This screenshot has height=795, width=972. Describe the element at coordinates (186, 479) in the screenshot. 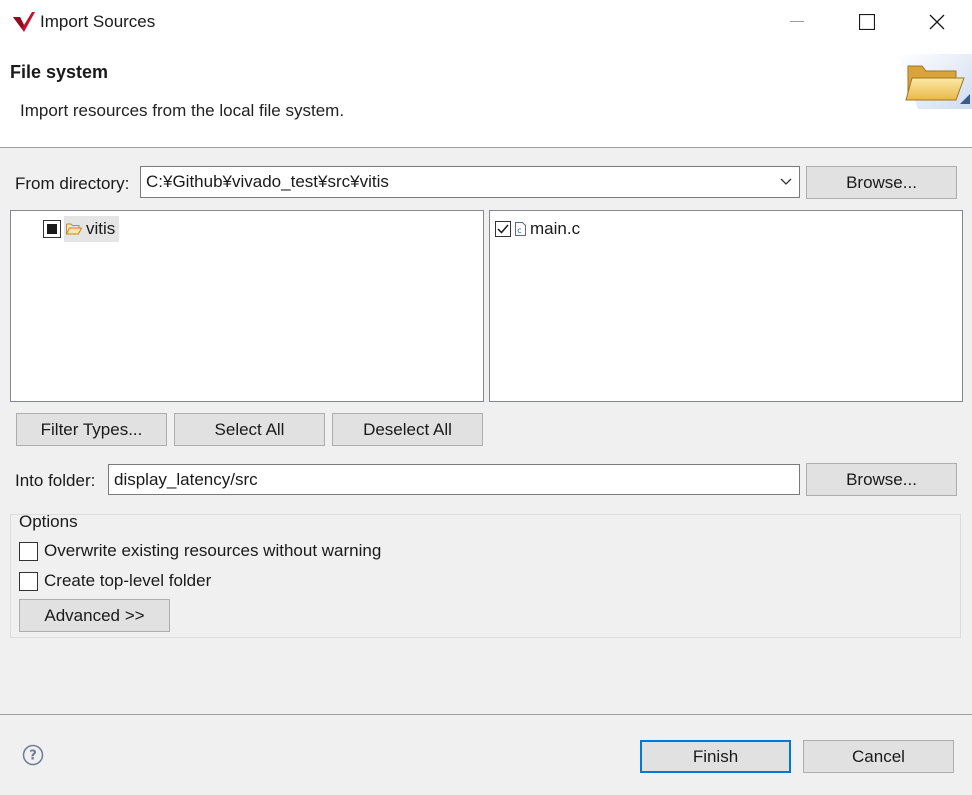

I see `into-folder-value: display_latency/src` at that location.